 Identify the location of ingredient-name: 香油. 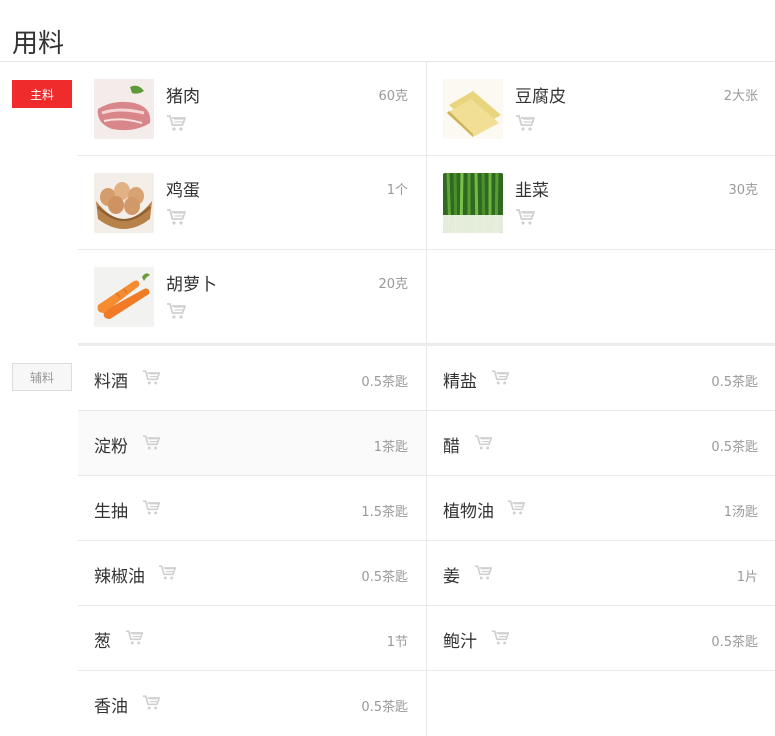
(111, 704).